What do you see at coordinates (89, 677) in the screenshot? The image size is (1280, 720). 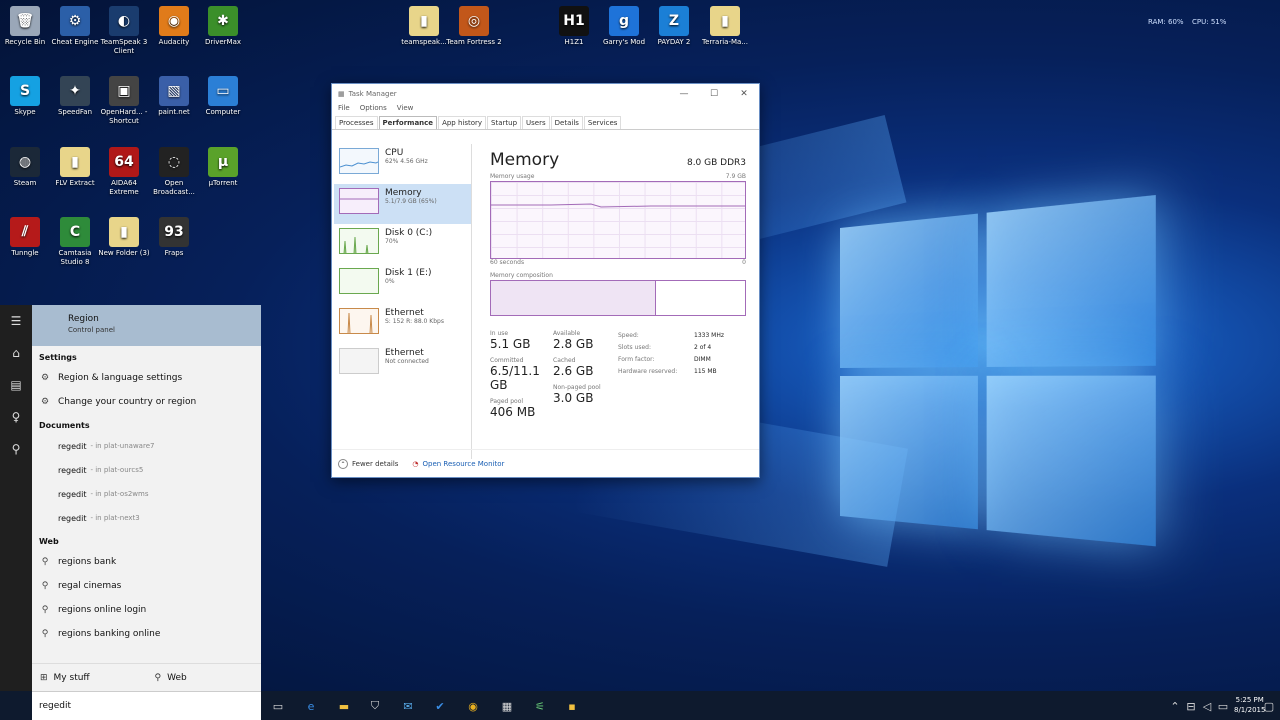 I see `my-stuff-button: ⊞ My stuff` at bounding box center [89, 677].